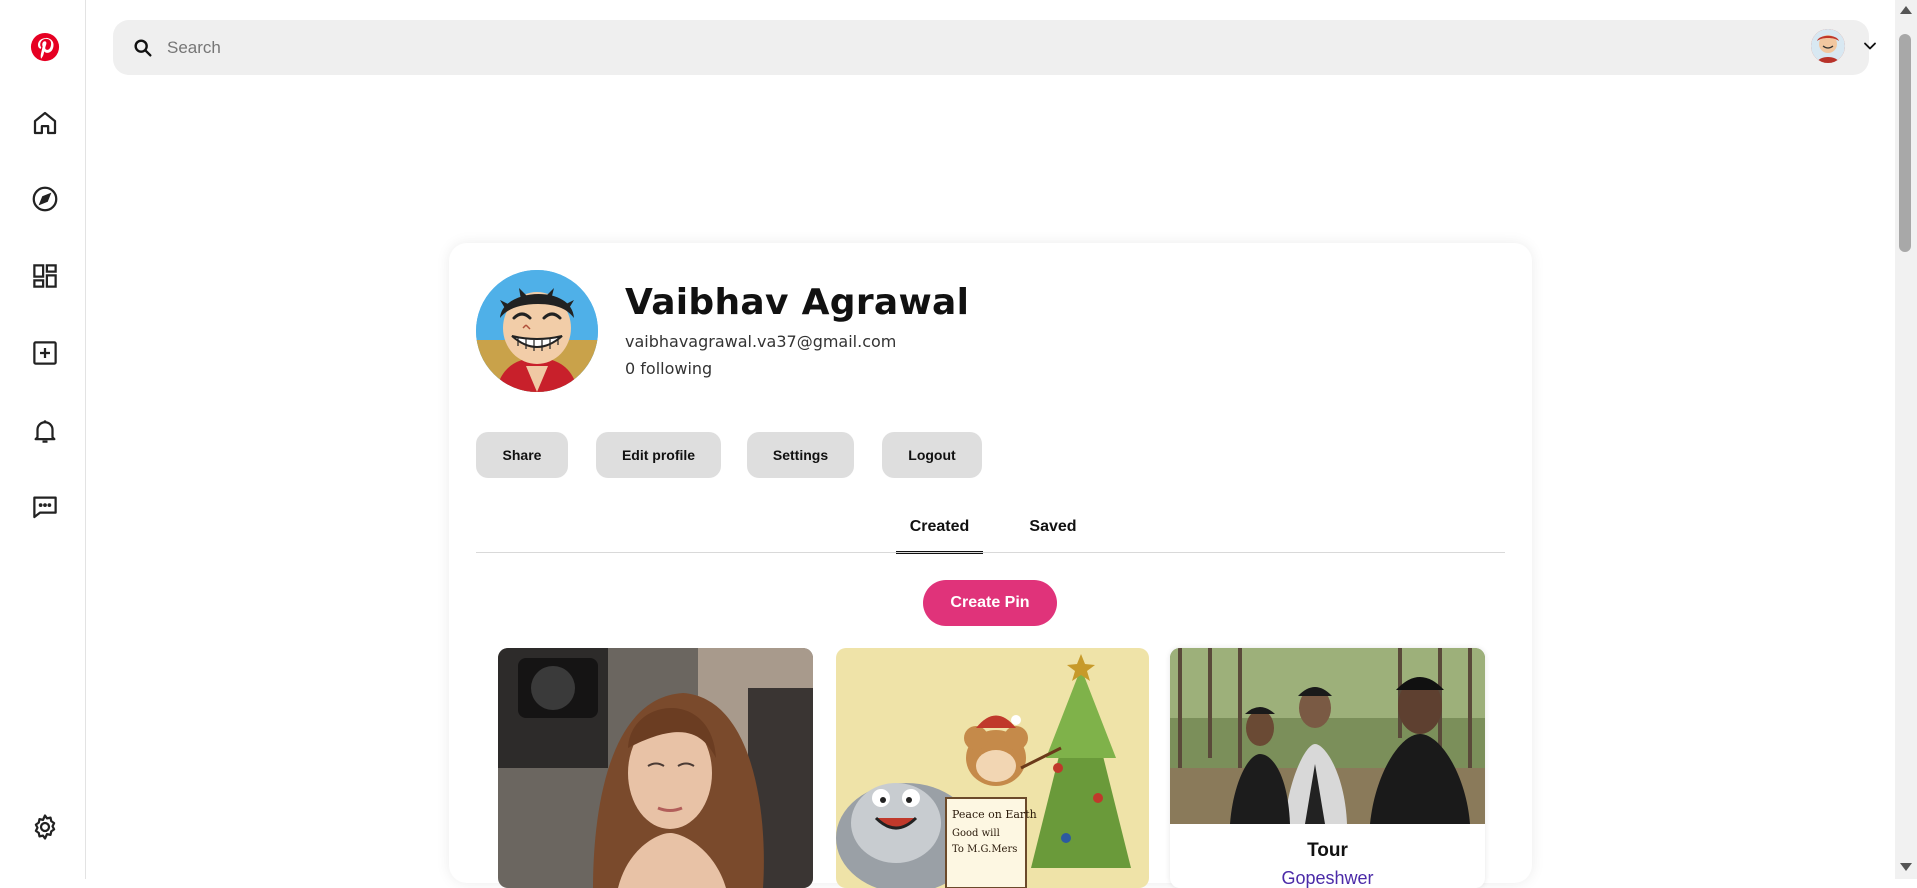 This screenshot has width=1917, height=888. Describe the element at coordinates (990, 603) in the screenshot. I see `create-pin-button: Create Pin` at that location.